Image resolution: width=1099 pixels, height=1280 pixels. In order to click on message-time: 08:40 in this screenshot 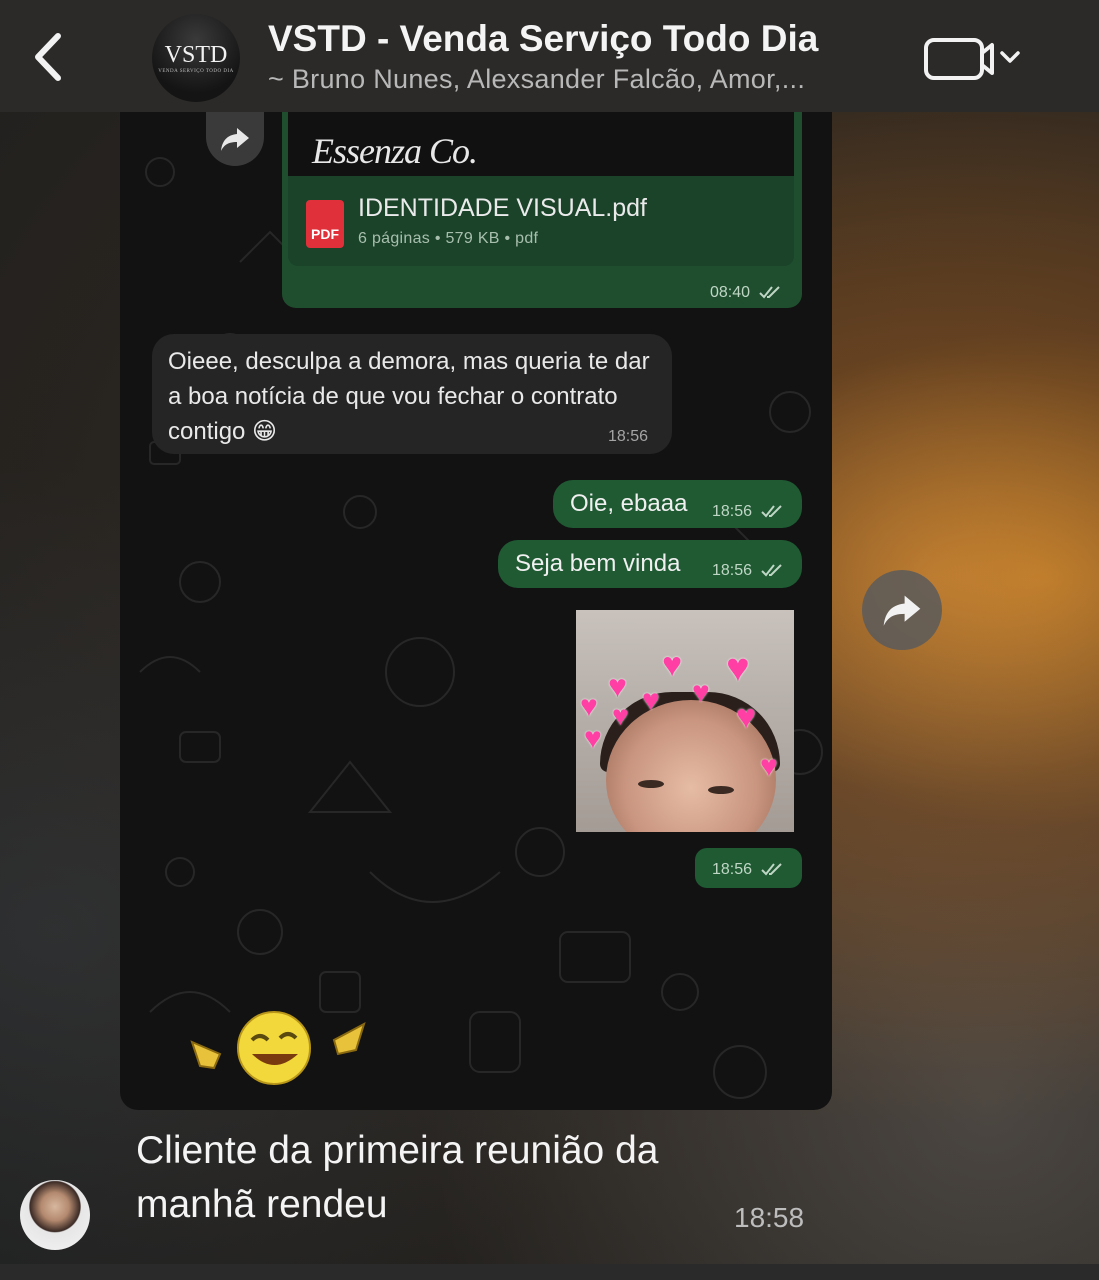, I will do `click(730, 292)`.